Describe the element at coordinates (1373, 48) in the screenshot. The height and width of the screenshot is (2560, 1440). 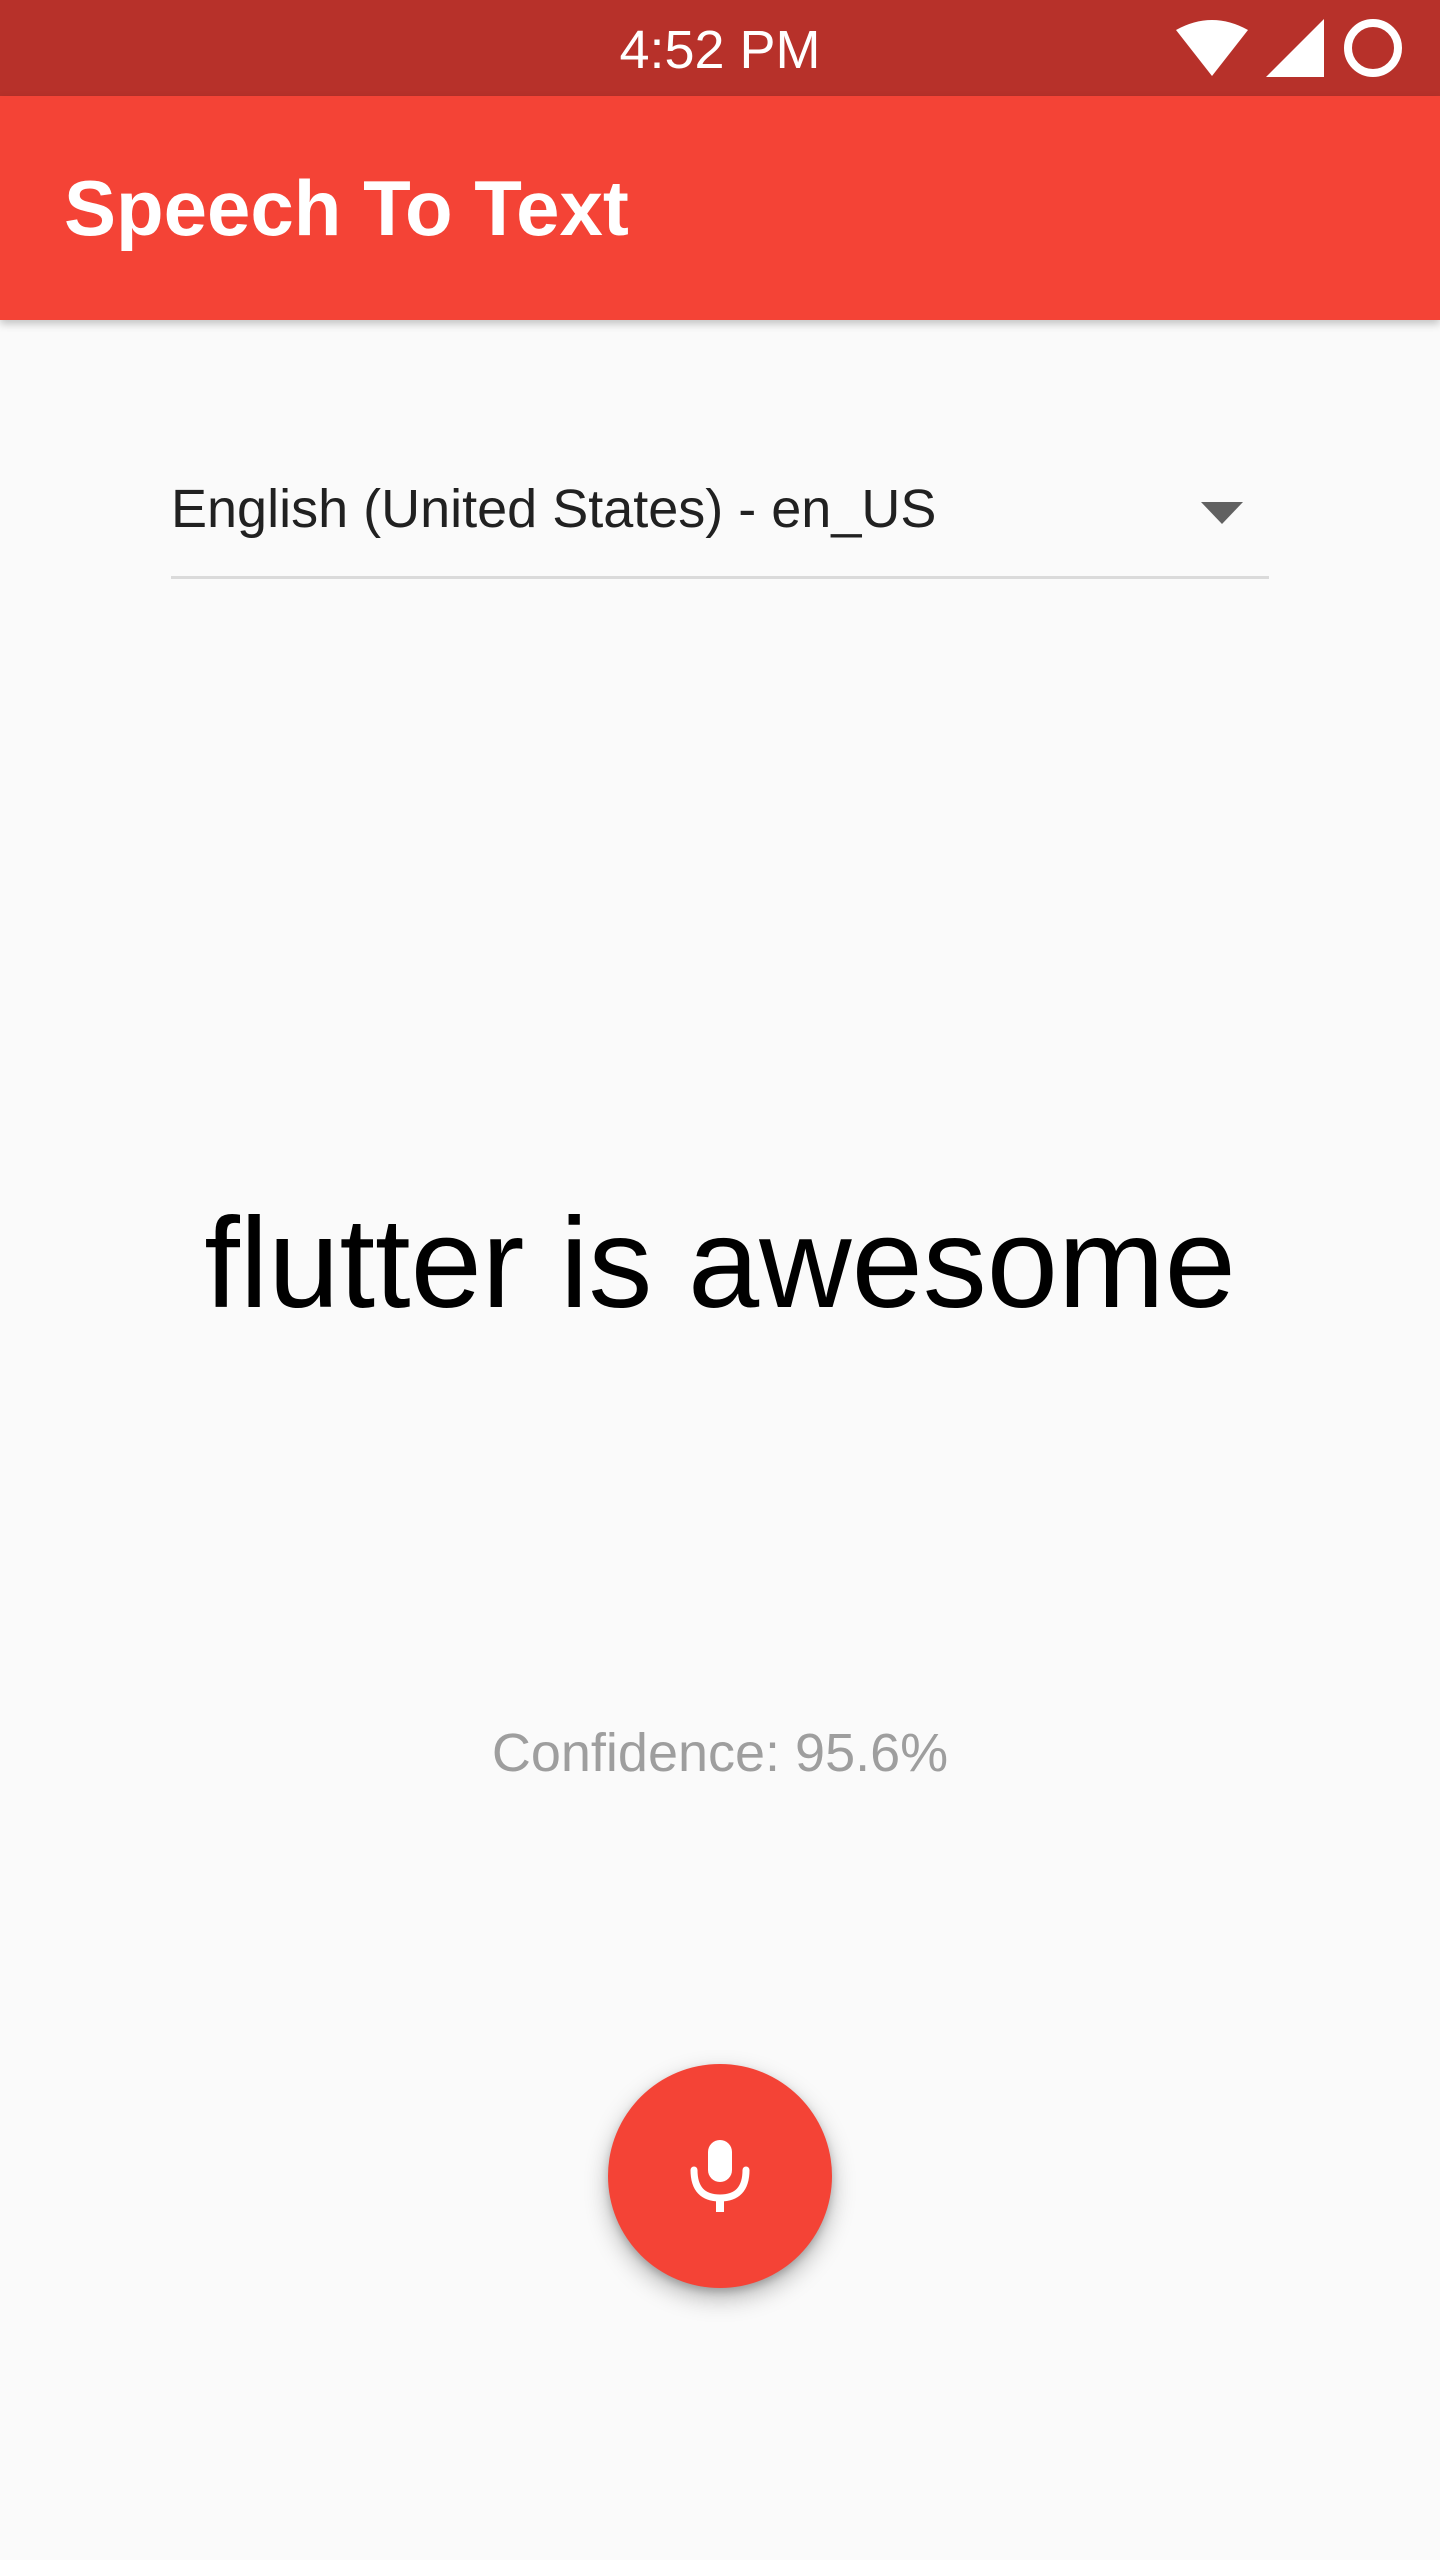
I see `battery-circle-icon` at that location.